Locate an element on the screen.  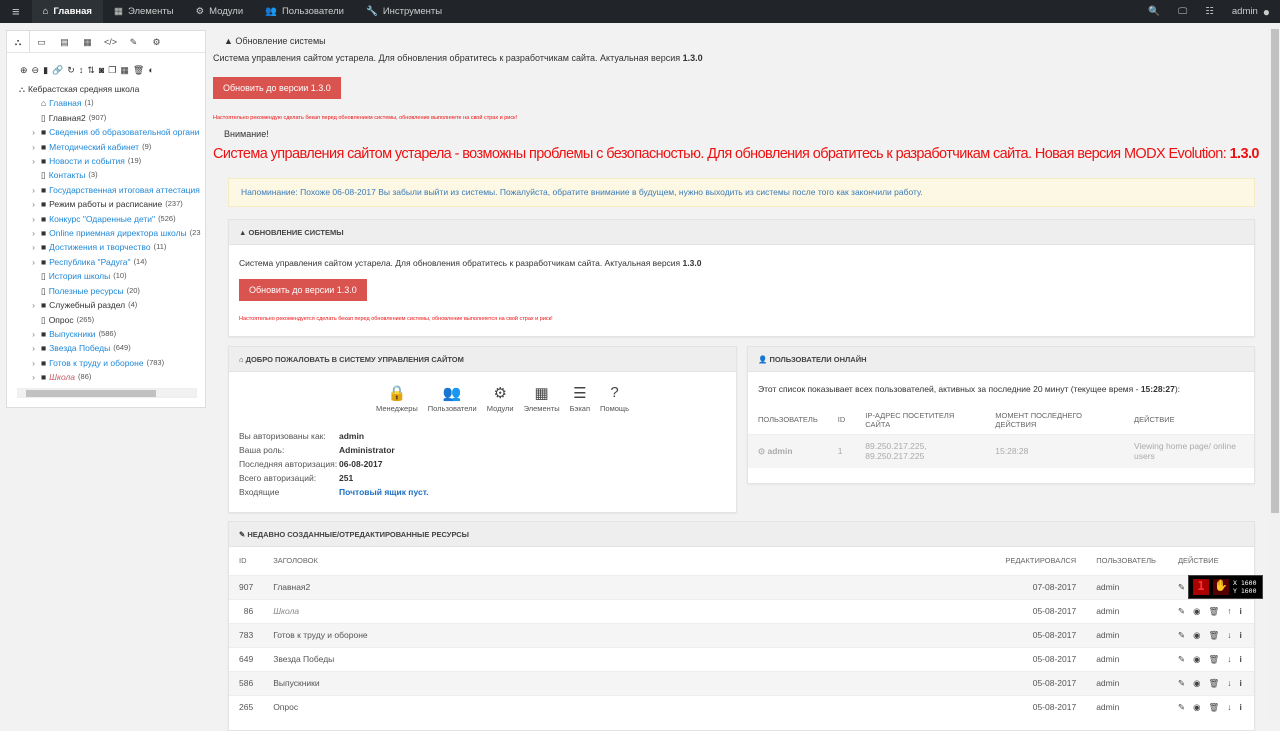
sort-icon: ↕ is located at coordinates (81, 70).